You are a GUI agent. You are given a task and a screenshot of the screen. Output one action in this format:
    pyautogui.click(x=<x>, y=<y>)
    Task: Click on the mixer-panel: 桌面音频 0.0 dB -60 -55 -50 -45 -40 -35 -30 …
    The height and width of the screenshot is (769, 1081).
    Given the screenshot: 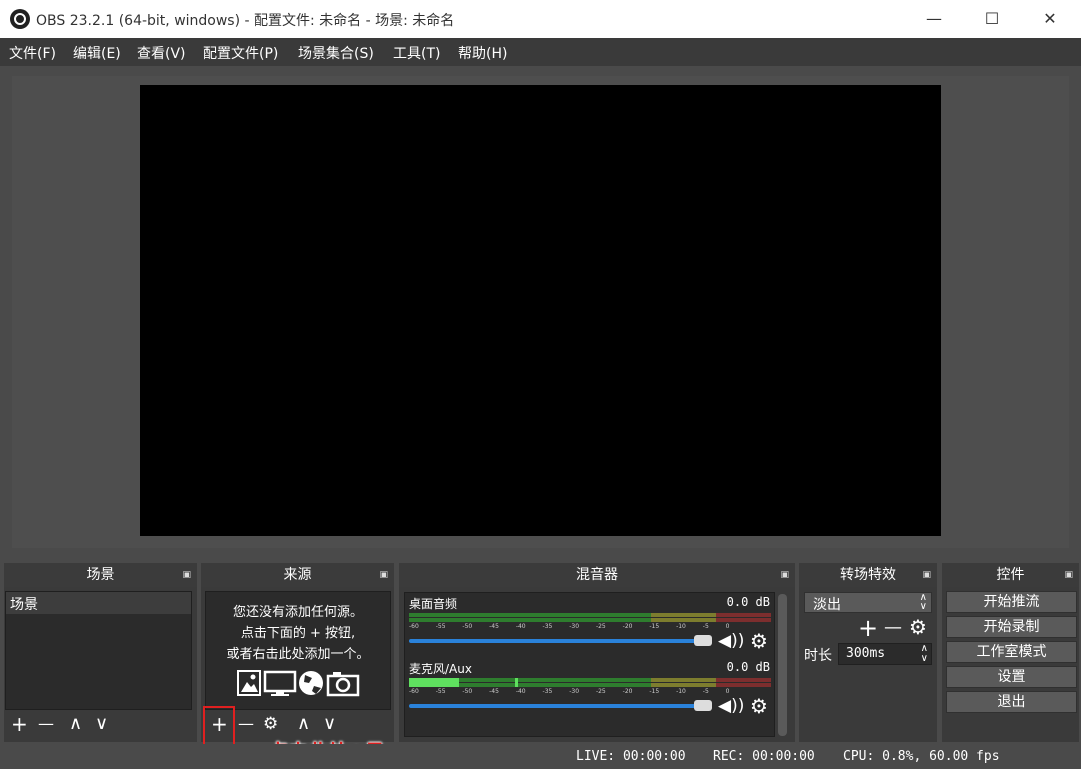 What is the action you would take?
    pyautogui.click(x=589, y=664)
    